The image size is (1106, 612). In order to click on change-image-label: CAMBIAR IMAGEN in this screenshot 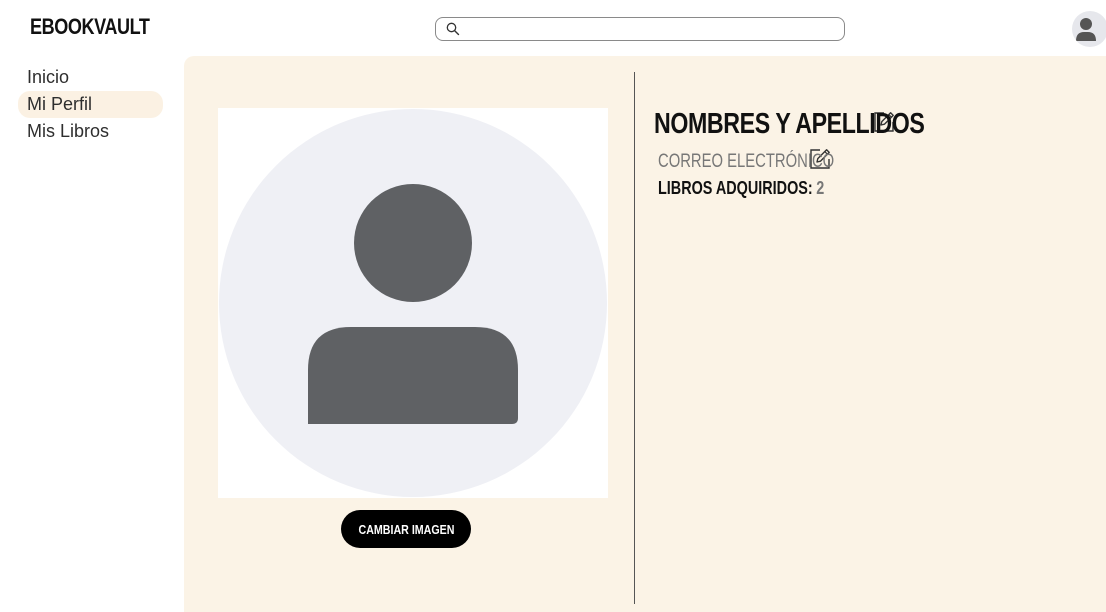, I will do `click(406, 529)`.